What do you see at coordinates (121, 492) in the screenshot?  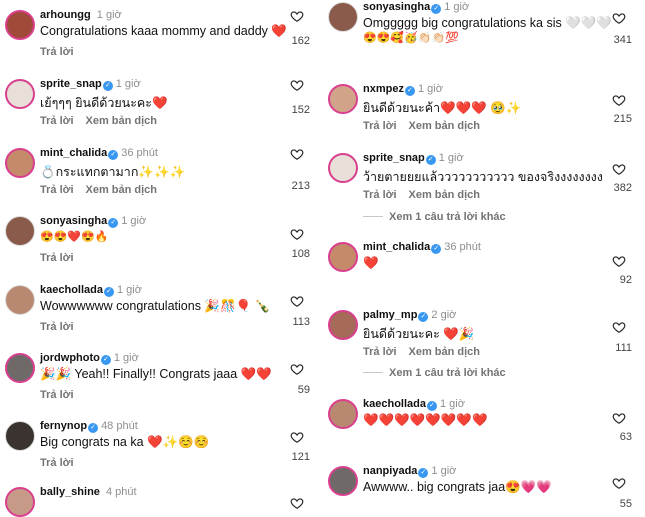 I see `comment-time: 4 phút` at bounding box center [121, 492].